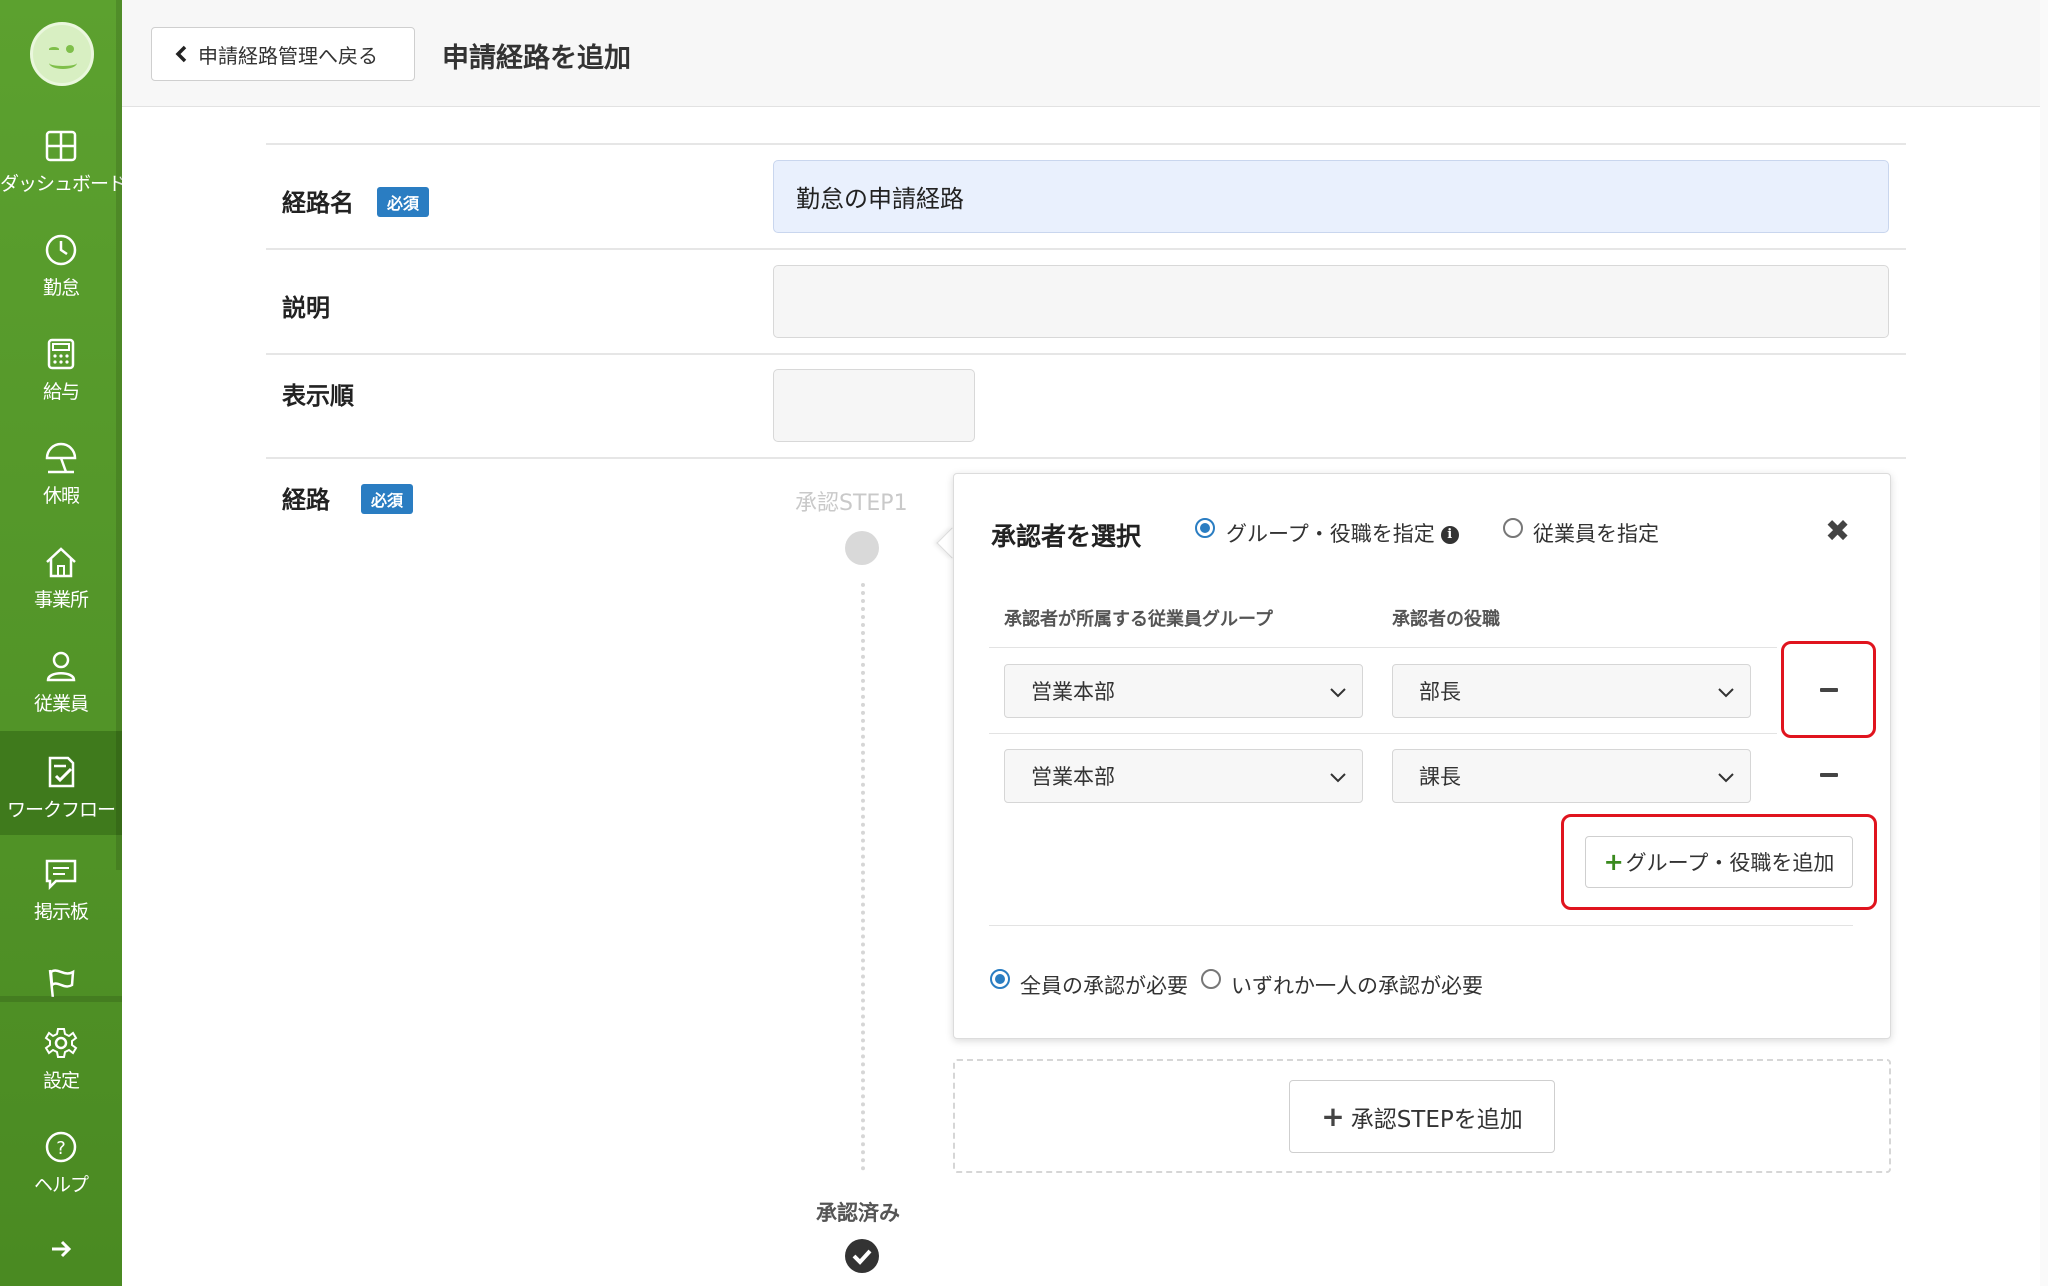 This screenshot has width=2048, height=1286. What do you see at coordinates (61, 704) in the screenshot?
I see `sidebar-item-label: 従業員` at bounding box center [61, 704].